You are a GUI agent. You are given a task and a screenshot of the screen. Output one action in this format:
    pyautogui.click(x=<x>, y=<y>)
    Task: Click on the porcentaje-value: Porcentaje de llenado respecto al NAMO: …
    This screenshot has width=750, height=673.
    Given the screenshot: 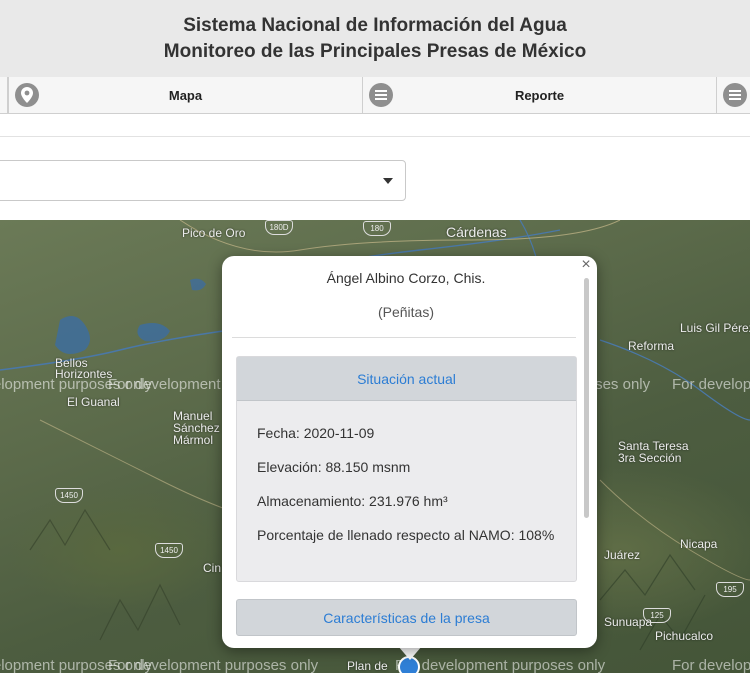 What is the action you would take?
    pyautogui.click(x=406, y=535)
    